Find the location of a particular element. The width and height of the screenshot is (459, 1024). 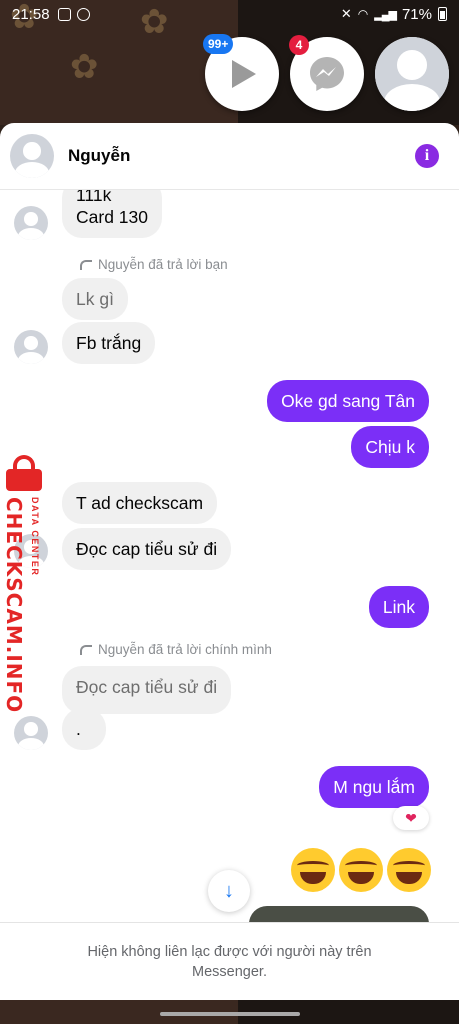

watermark-main: CHECKSCAM.INFO is located at coordinates (14, 605).